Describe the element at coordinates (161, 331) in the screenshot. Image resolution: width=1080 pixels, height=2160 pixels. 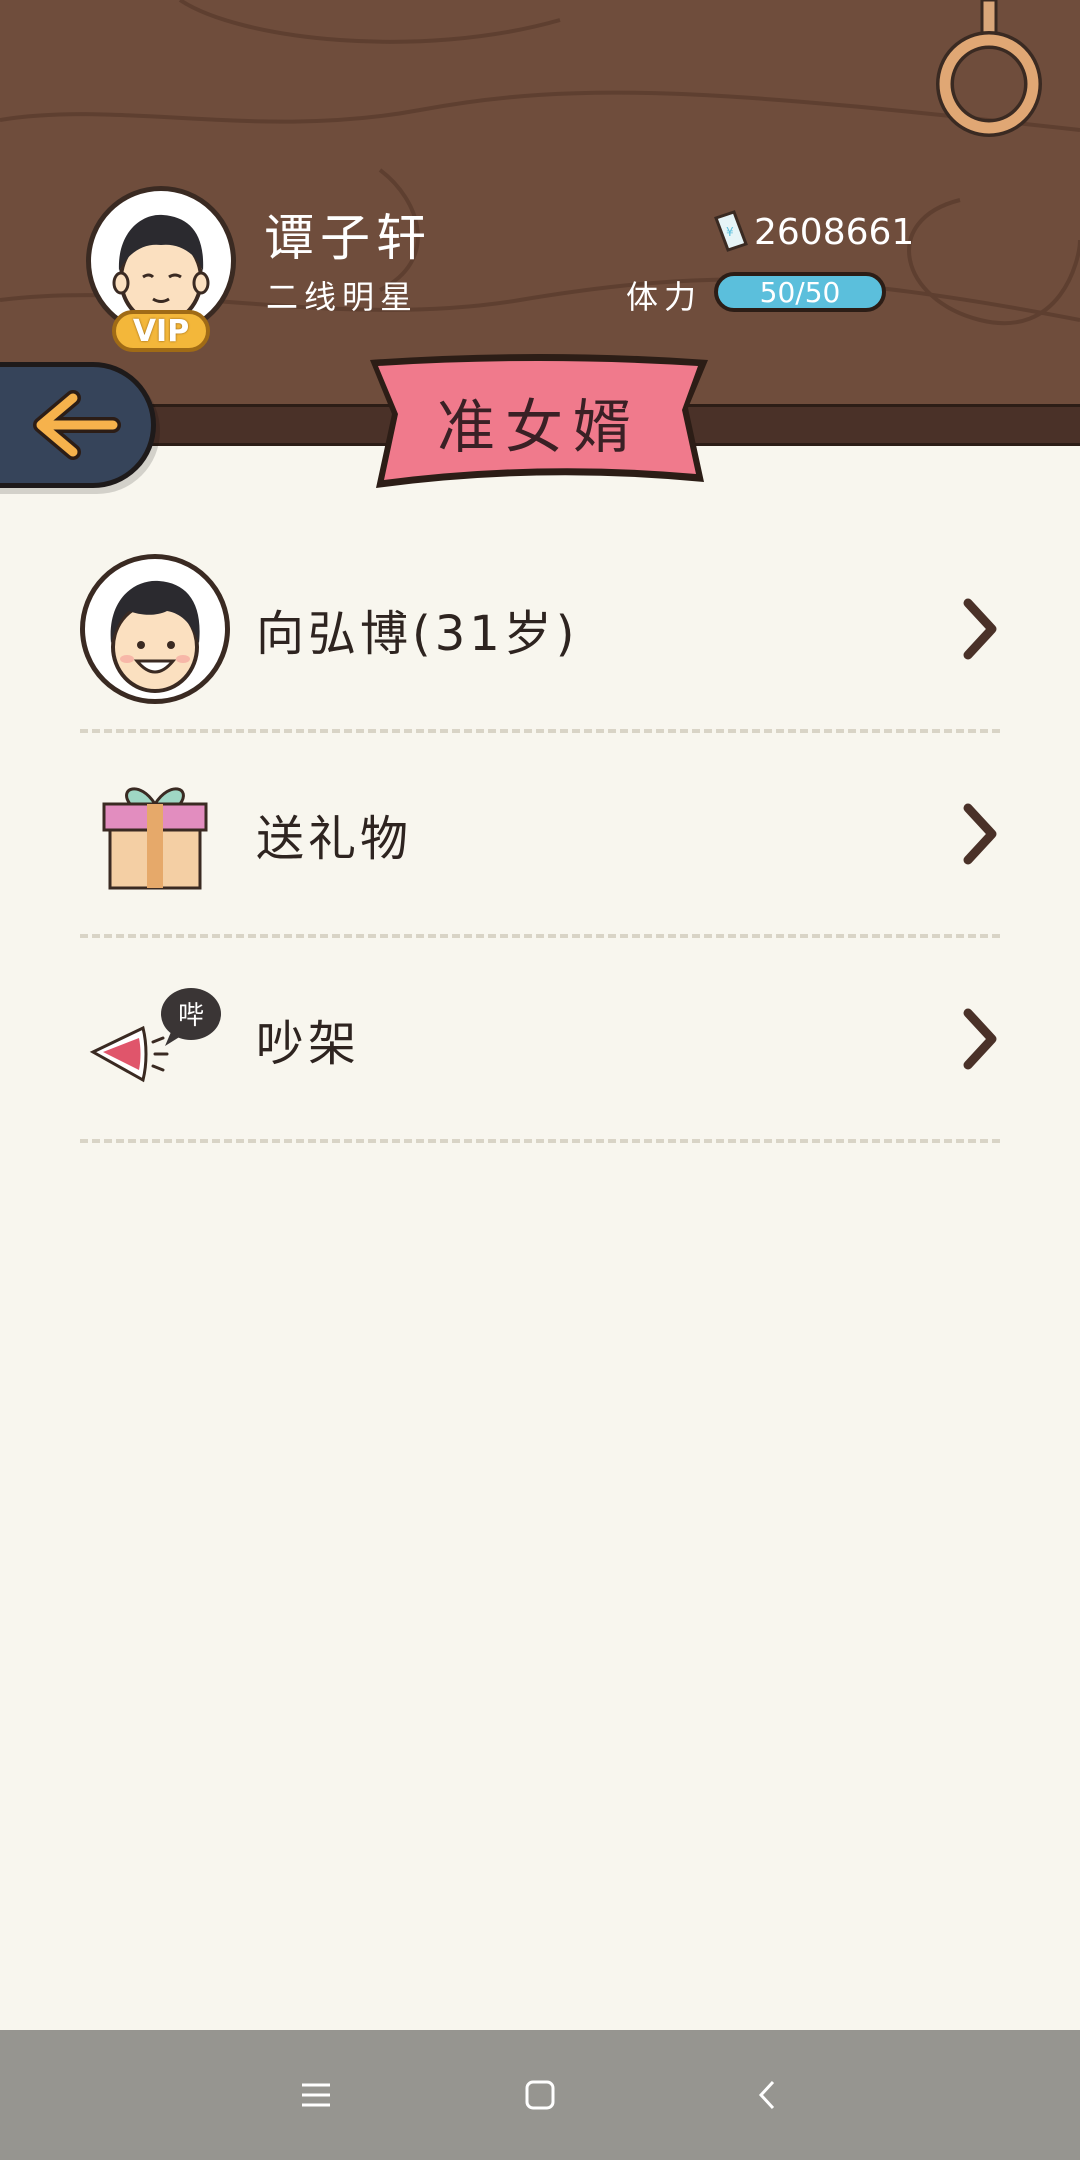
I see `vip-badge: VIP` at that location.